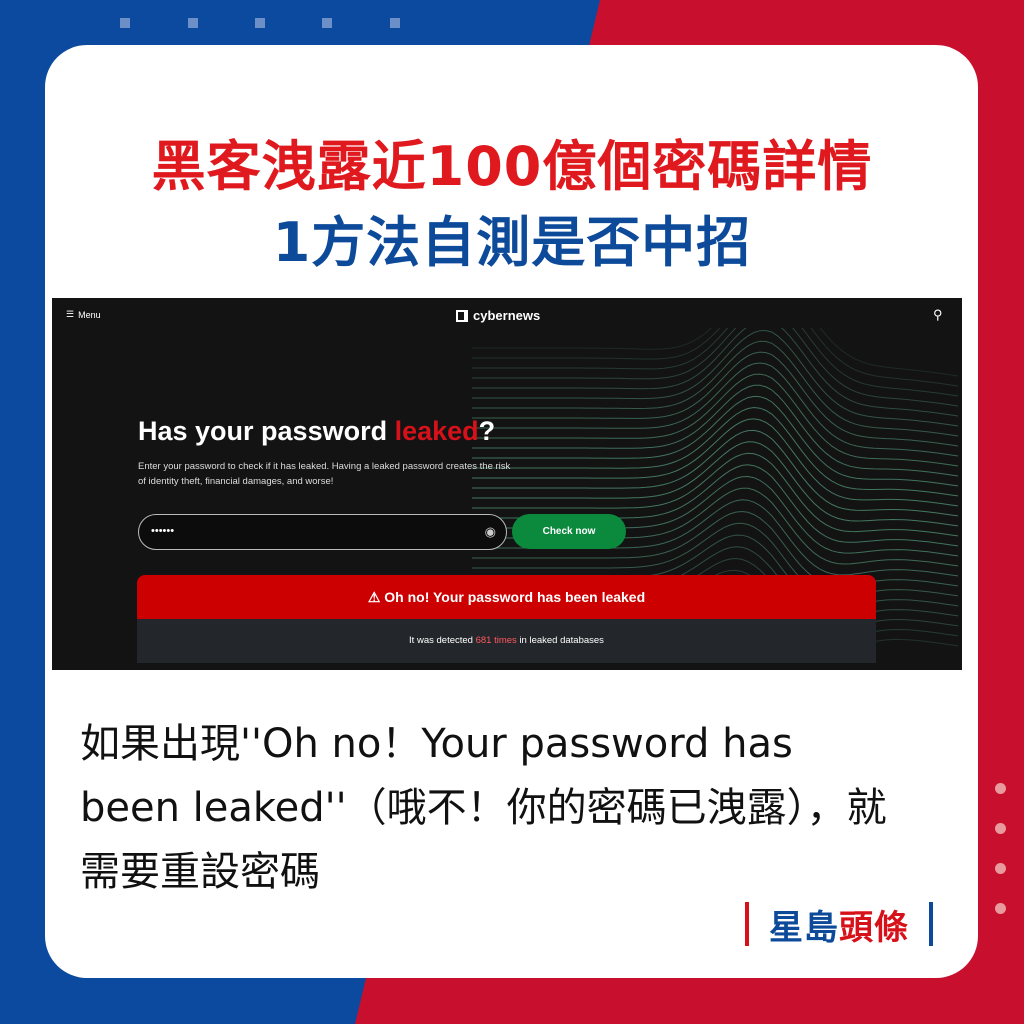  I want to click on search-icon: ⚲, so click(938, 315).